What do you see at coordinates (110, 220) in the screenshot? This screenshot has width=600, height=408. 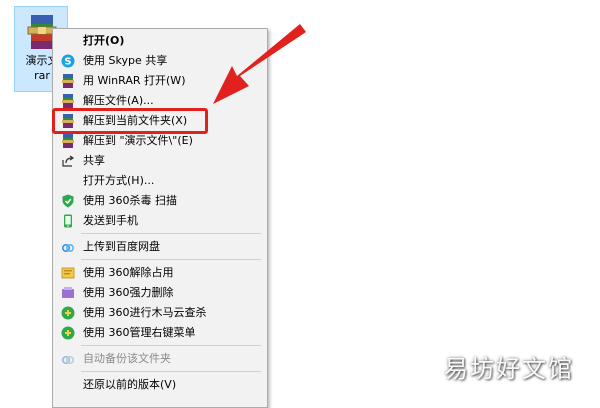 I see `menu-item-label: 发送到手机` at bounding box center [110, 220].